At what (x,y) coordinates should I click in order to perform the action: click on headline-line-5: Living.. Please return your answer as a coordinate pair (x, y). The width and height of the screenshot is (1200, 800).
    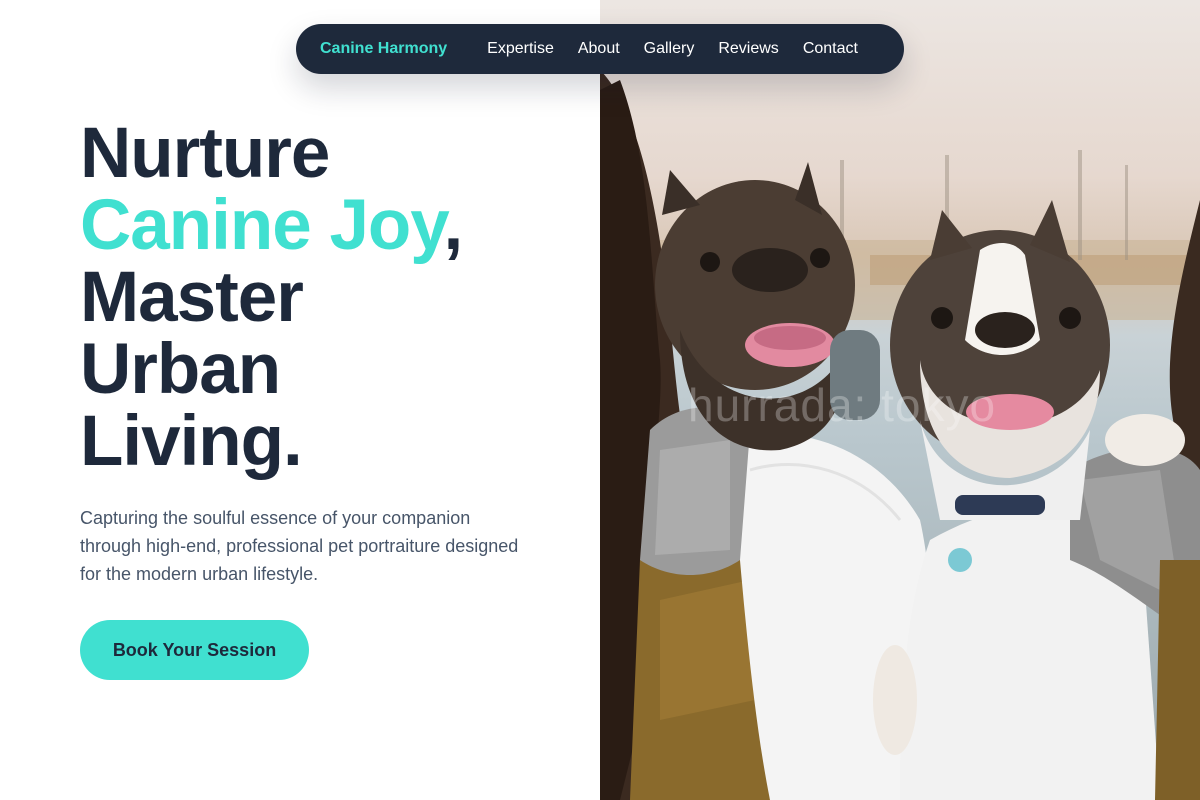
    Looking at the image, I should click on (191, 441).